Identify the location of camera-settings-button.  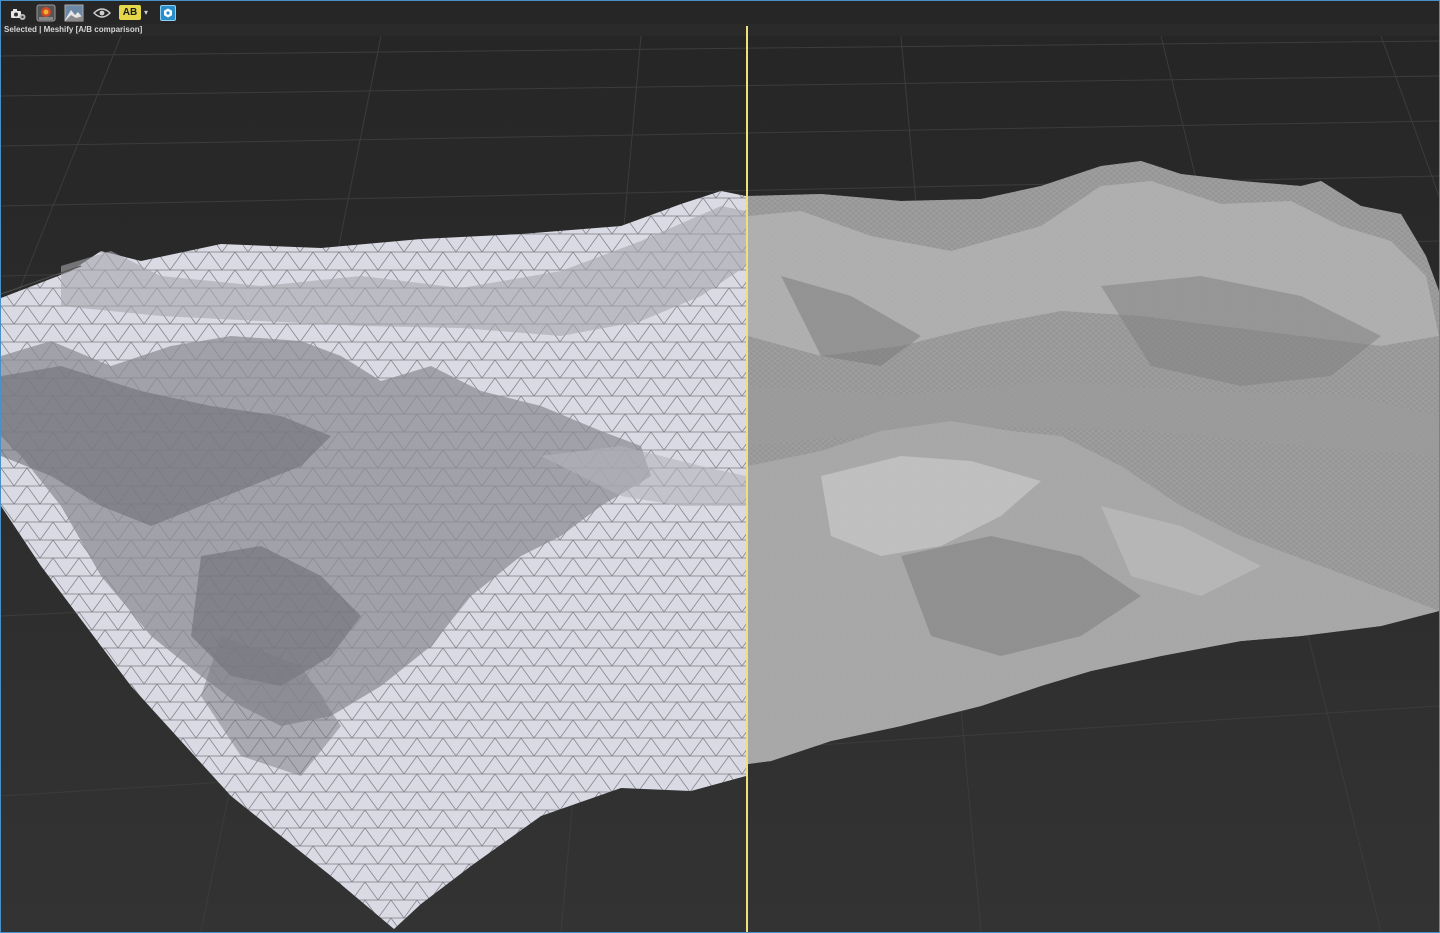
(18, 12).